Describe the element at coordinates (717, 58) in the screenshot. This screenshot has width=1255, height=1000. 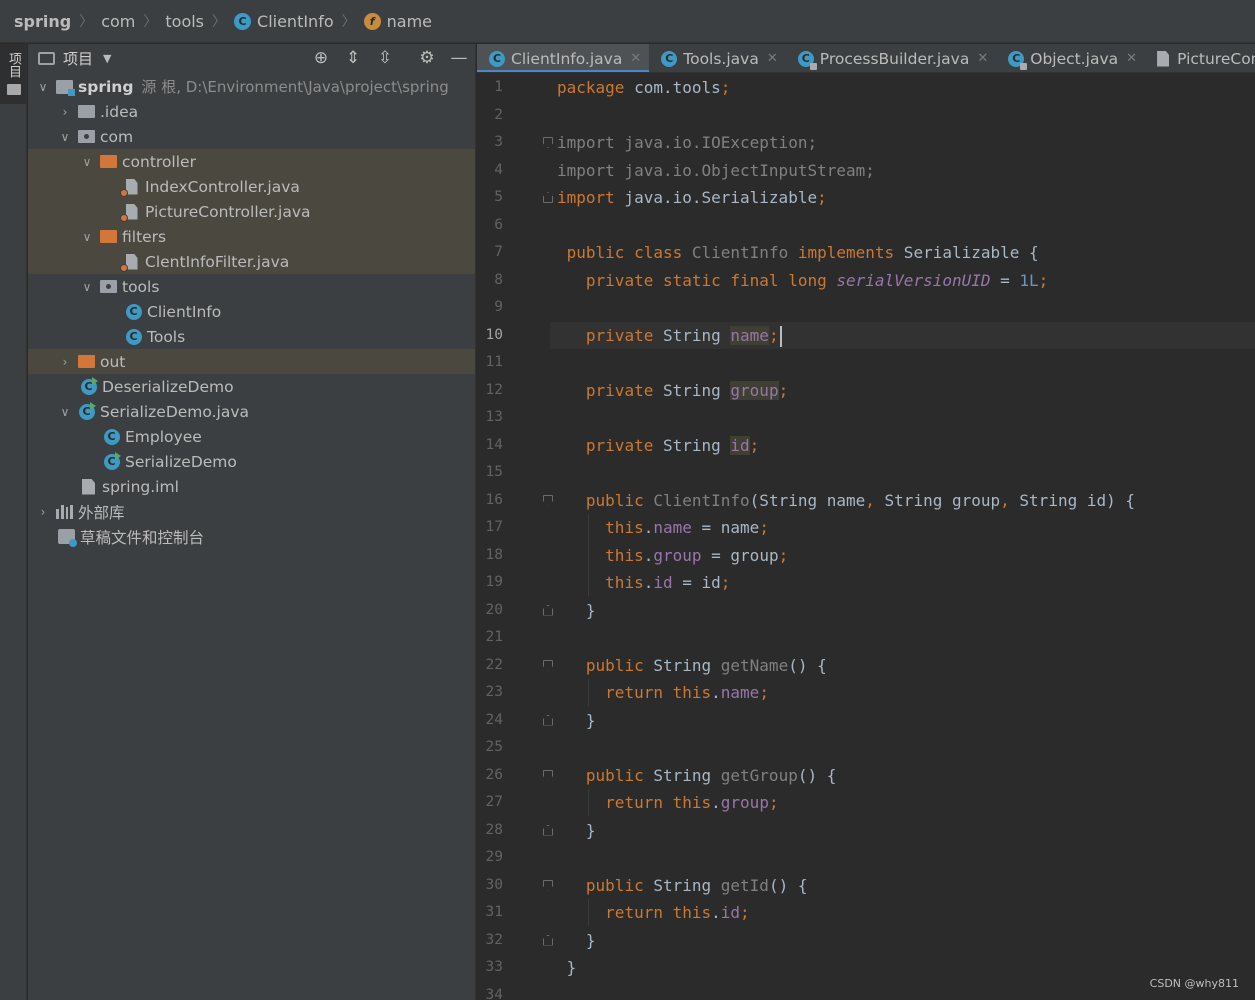
I see `tab-tools: C Tools.java ✕` at that location.